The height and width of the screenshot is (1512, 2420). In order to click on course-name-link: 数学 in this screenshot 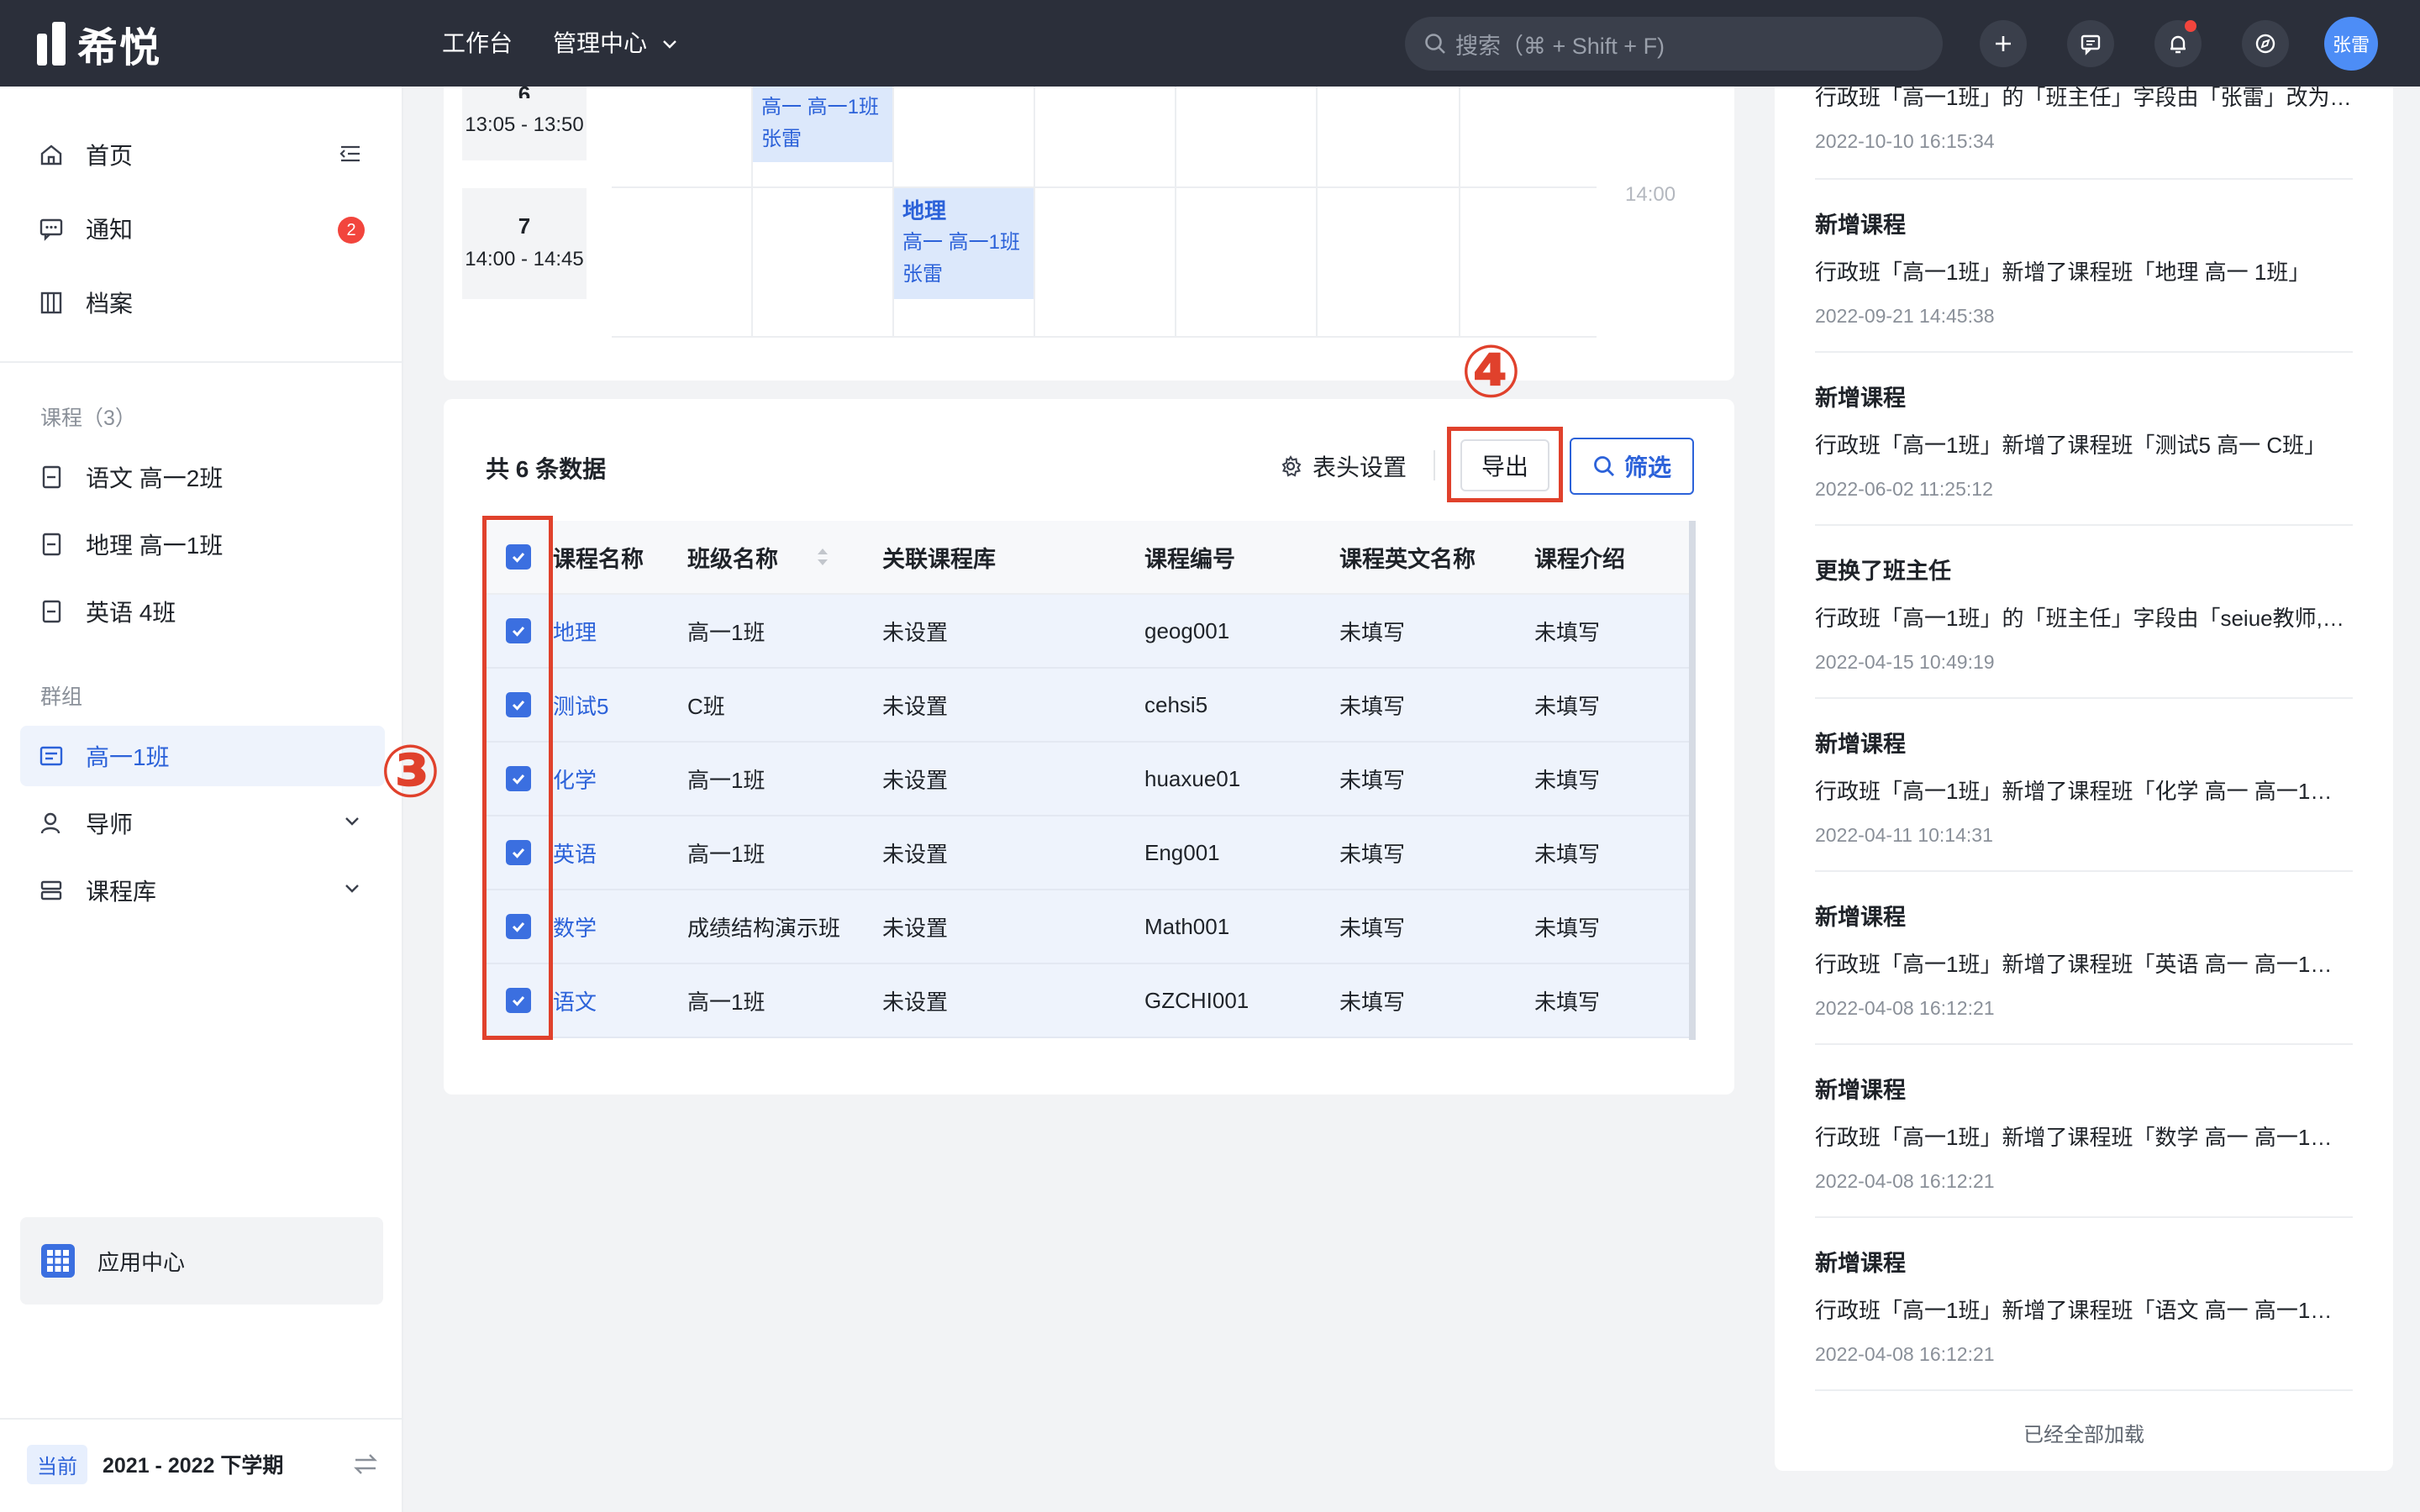, I will do `click(620, 926)`.